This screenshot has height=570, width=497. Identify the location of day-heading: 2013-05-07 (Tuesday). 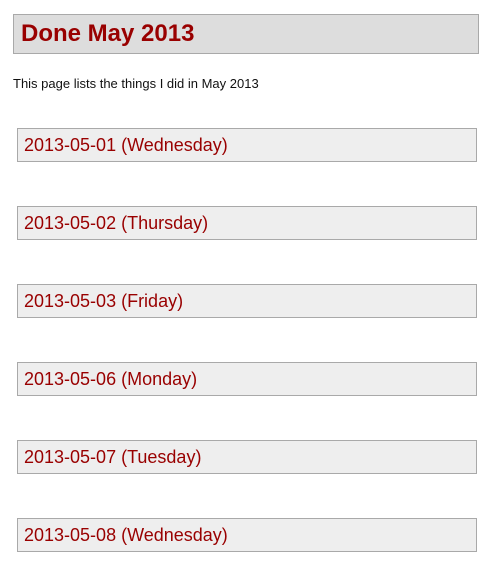
(113, 457).